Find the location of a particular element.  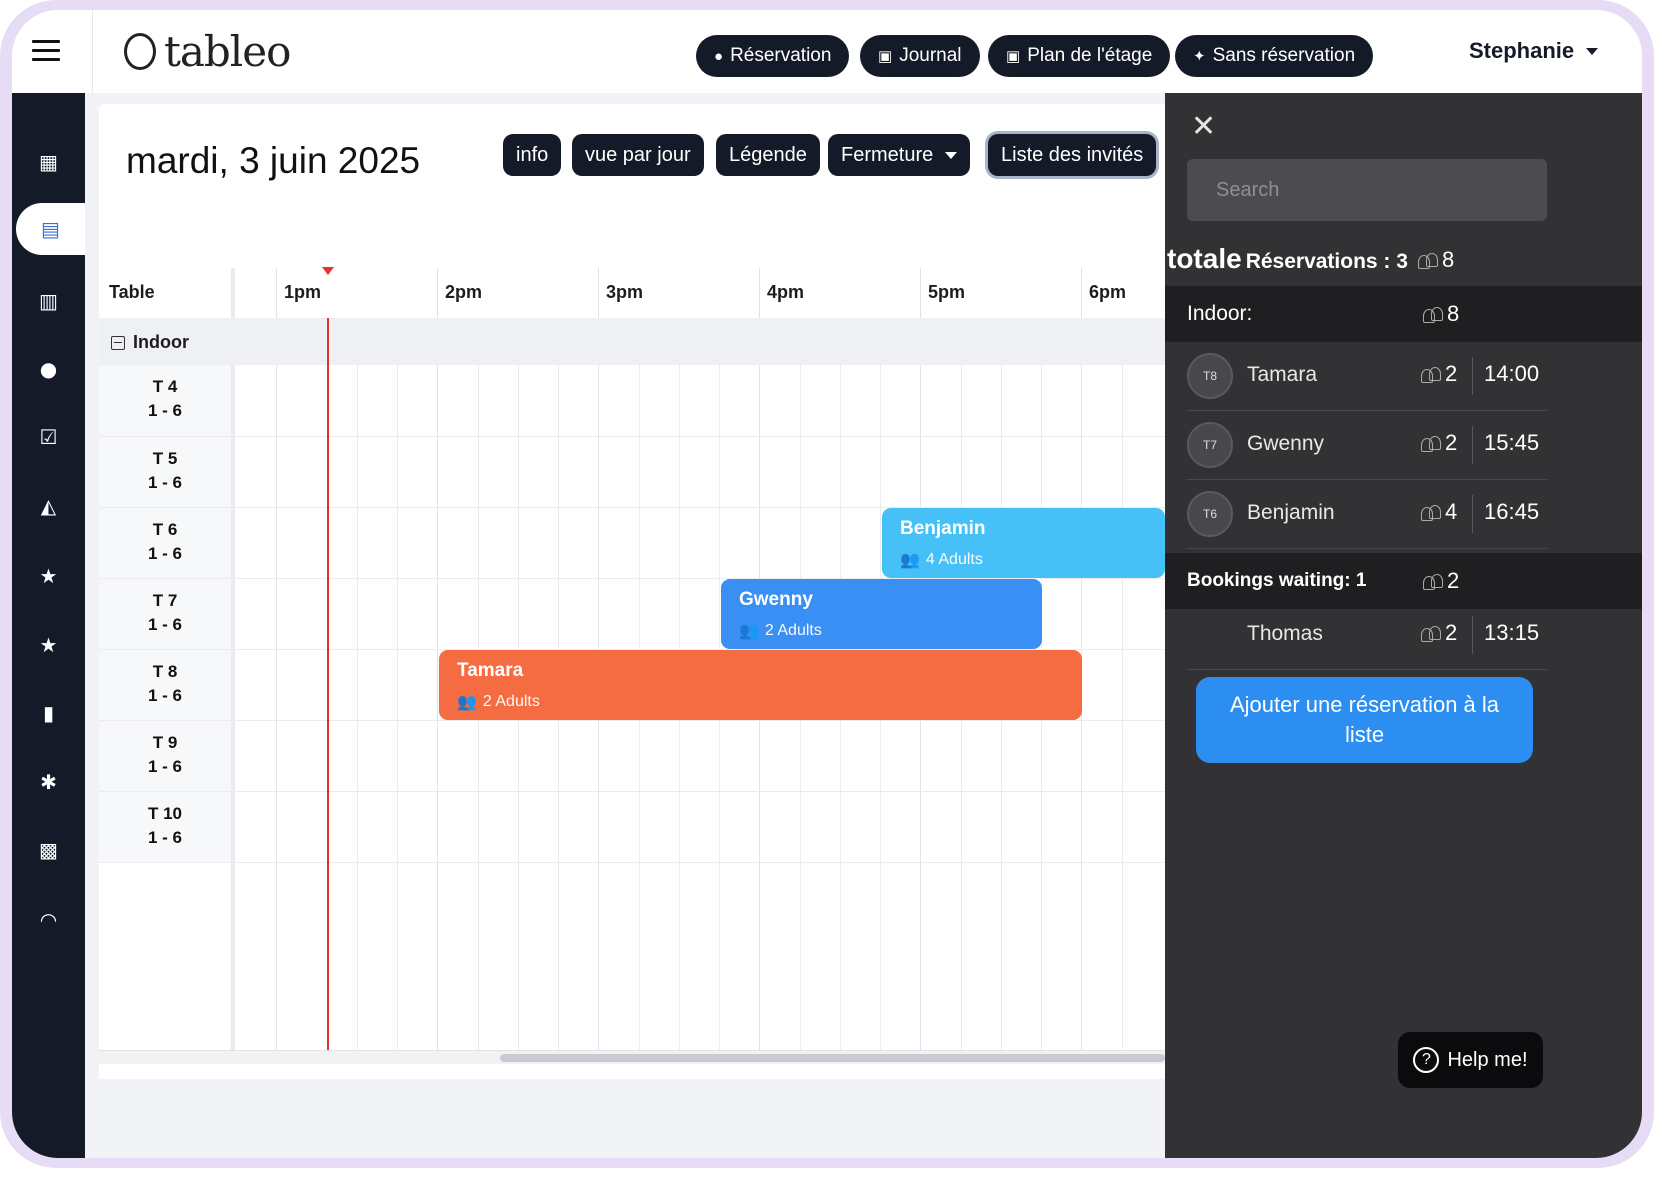

legend-button: Légende is located at coordinates (768, 155).